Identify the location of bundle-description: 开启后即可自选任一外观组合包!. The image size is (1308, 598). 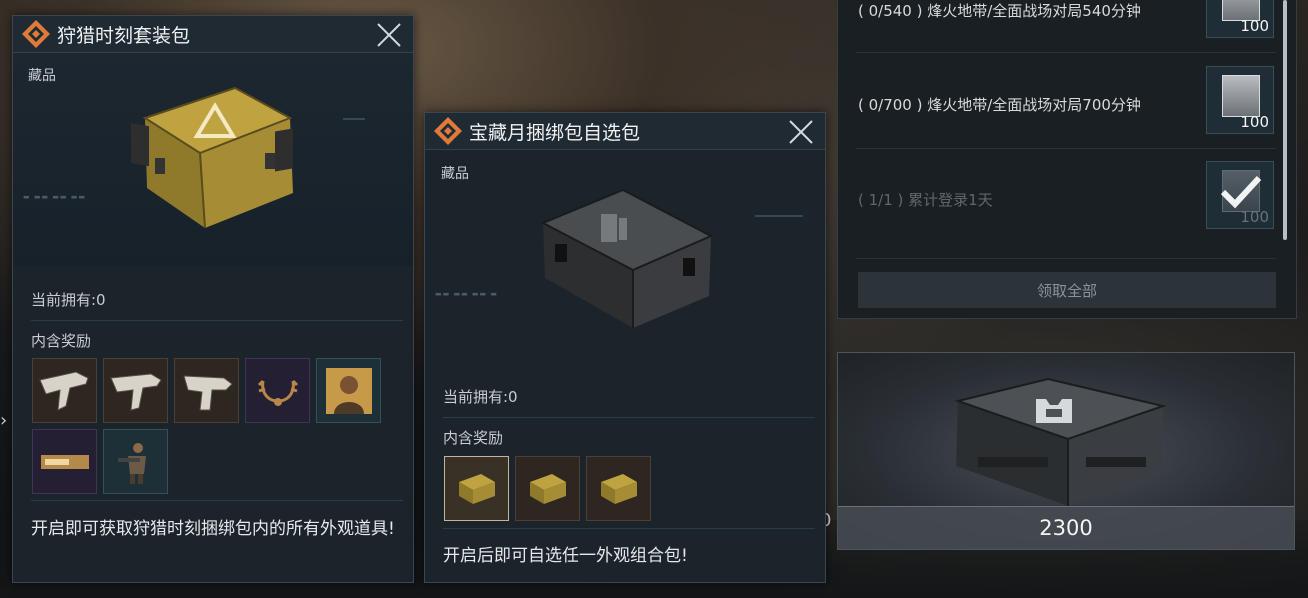
(565, 556).